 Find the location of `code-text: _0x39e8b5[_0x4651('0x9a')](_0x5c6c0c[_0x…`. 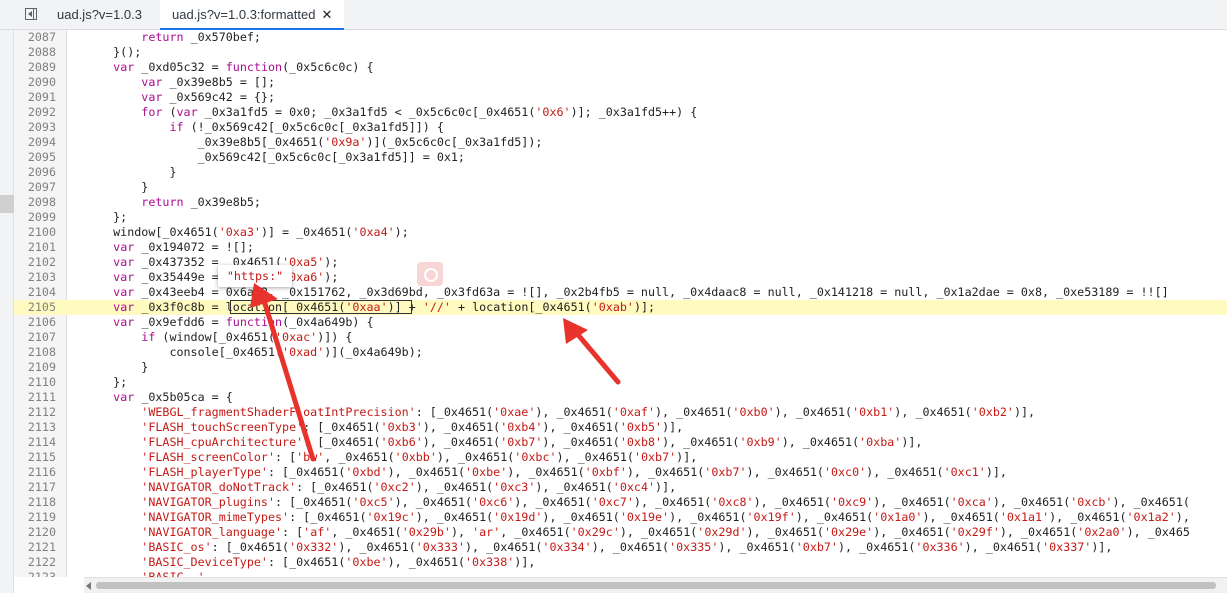

code-text: _0x39e8b5[_0x4651('0x9a')](_0x5c6c0c[_0x… is located at coordinates (314, 142).